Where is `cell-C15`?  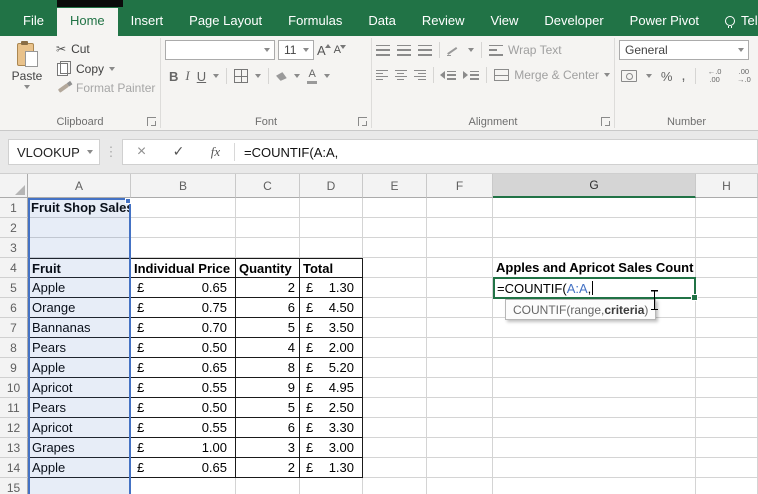
cell-C15 is located at coordinates (268, 486).